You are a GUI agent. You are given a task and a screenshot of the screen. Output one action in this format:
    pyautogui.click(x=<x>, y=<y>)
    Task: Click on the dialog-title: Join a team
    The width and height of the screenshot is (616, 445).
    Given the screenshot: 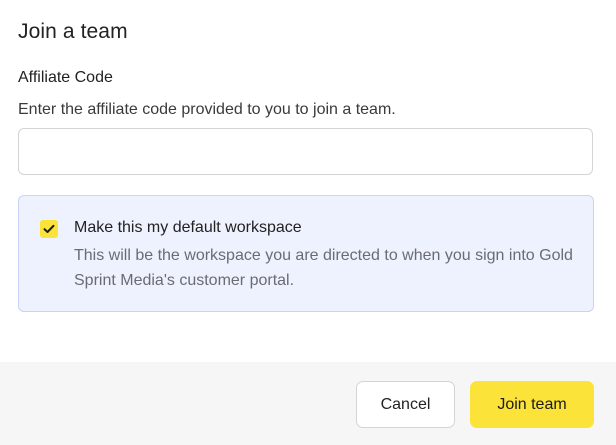 What is the action you would take?
    pyautogui.click(x=73, y=31)
    